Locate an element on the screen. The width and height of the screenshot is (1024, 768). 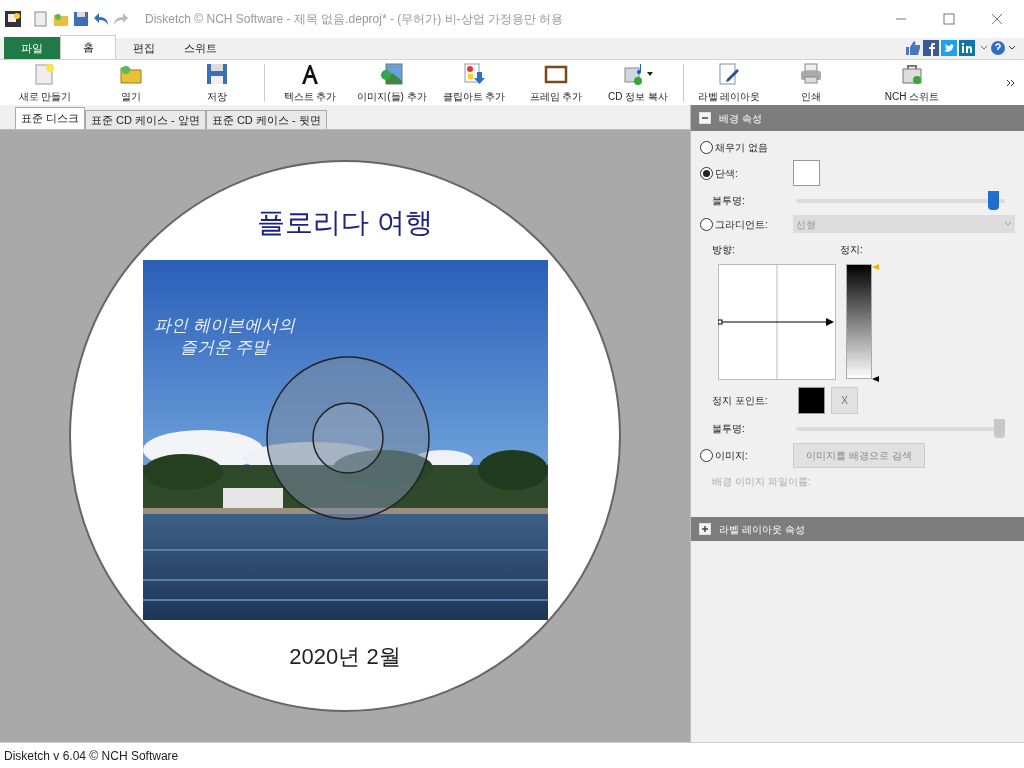
stops-label: 정지: is located at coordinates (851, 249).